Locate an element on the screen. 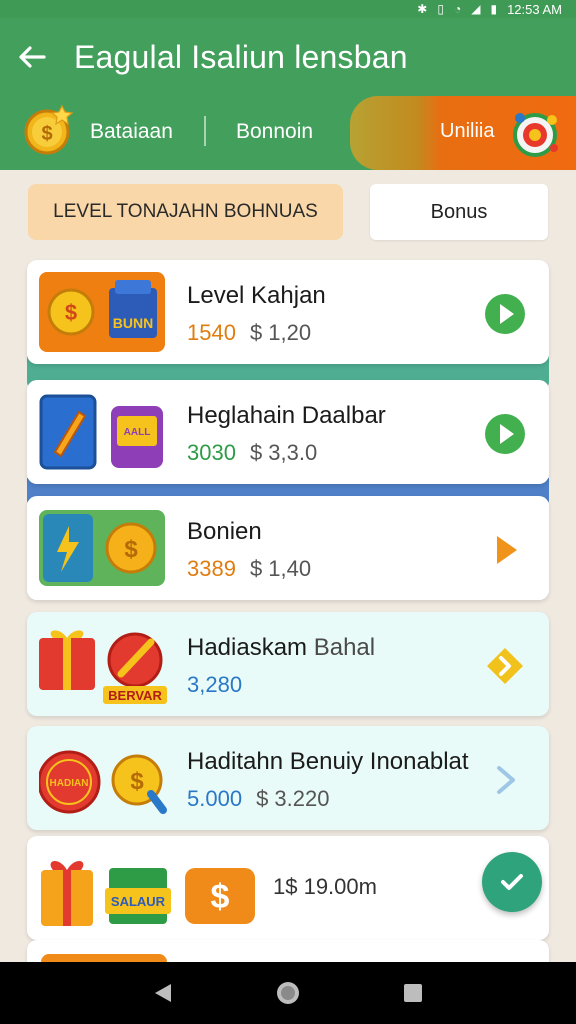  list-item-title: Heglahain Daalbar is located at coordinates (286, 415).